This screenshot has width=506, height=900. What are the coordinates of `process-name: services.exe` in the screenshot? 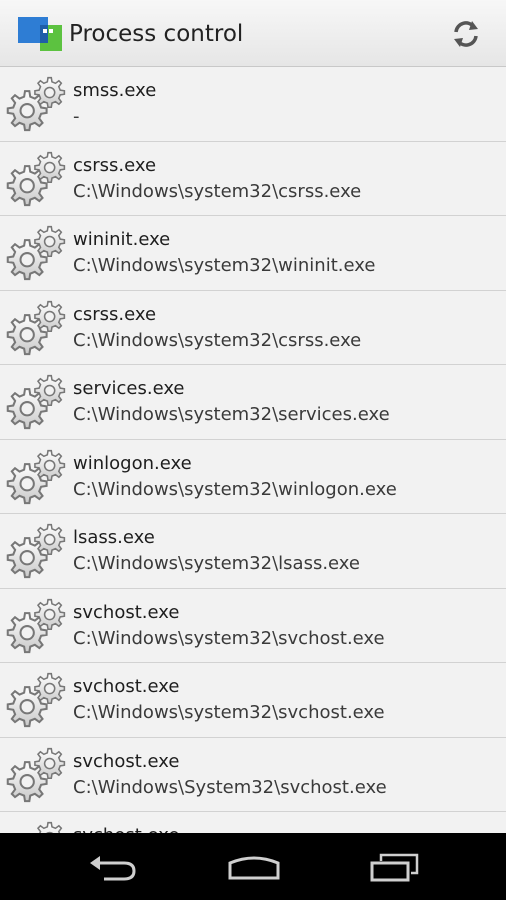 It's located at (129, 388).